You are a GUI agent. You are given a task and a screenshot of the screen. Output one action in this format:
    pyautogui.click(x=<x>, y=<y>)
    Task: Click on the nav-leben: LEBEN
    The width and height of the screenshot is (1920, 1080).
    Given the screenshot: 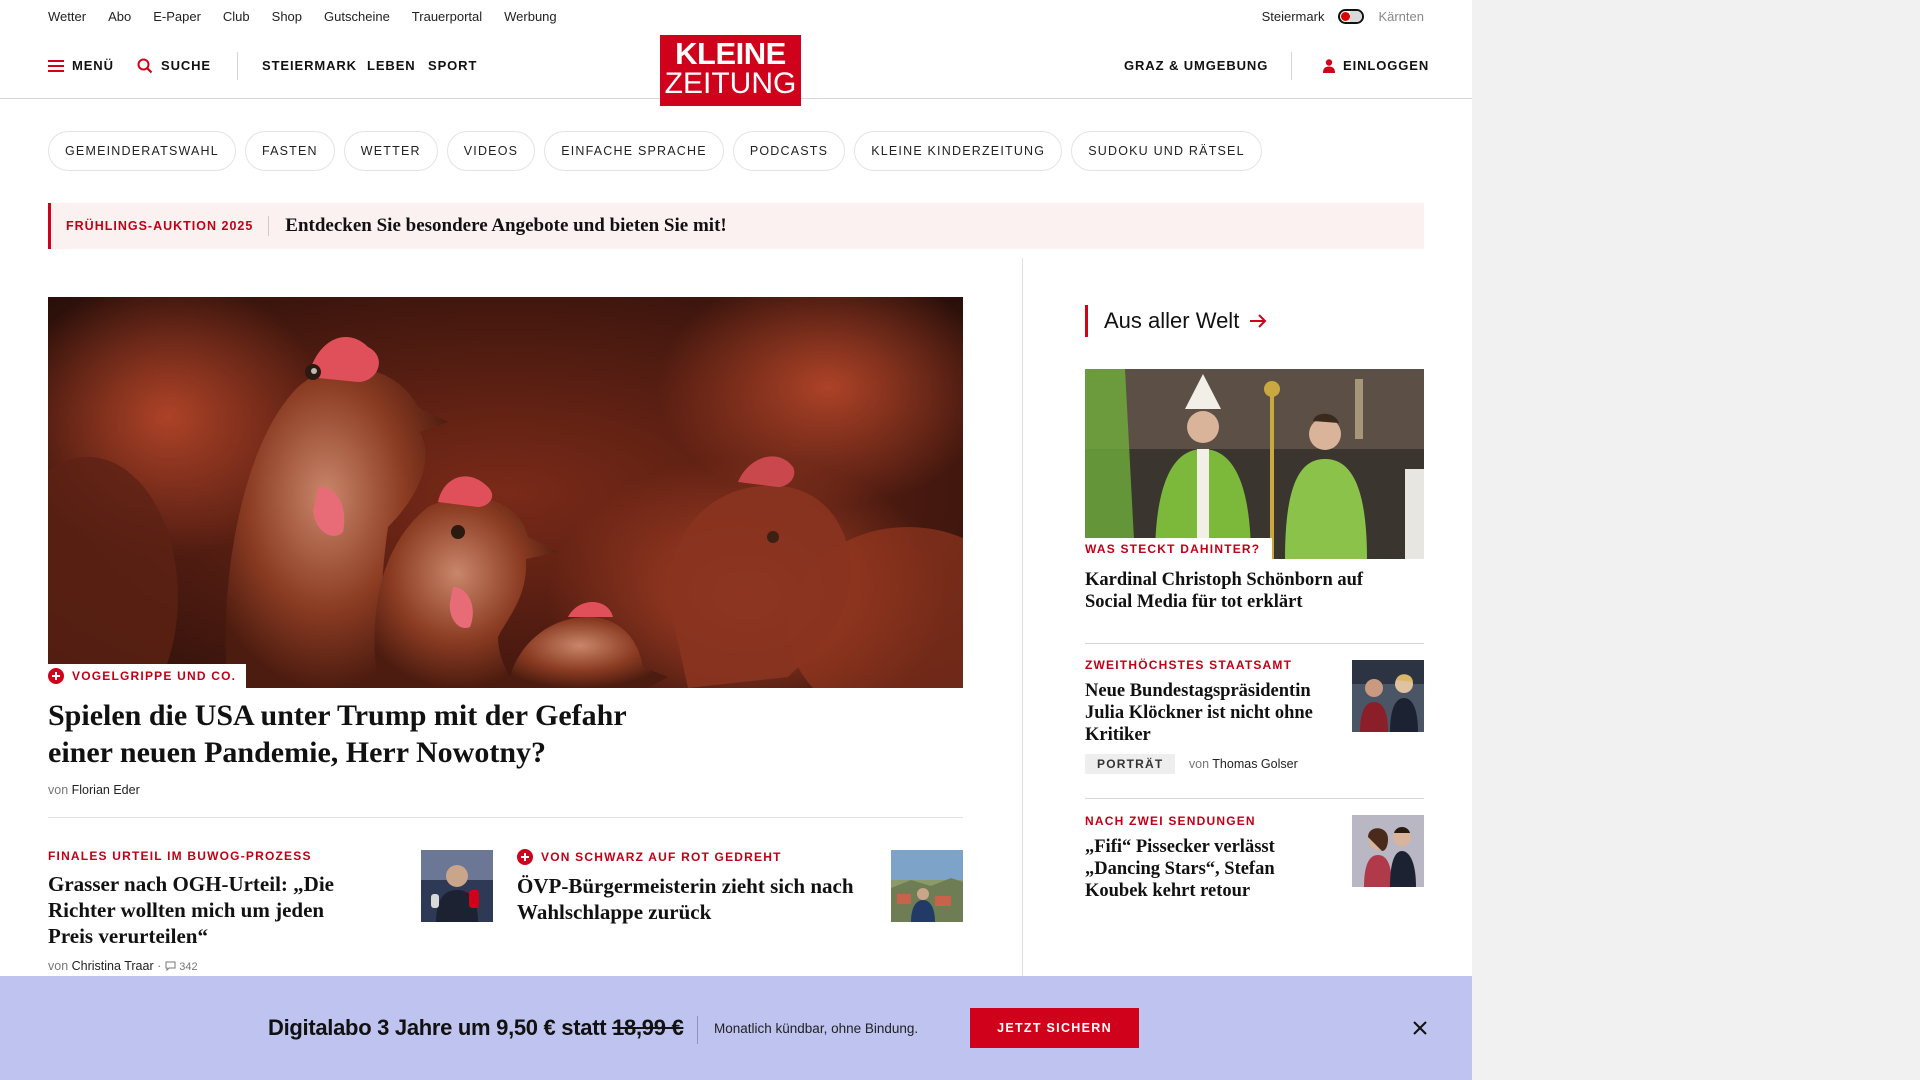 What is the action you would take?
    pyautogui.click(x=391, y=65)
    